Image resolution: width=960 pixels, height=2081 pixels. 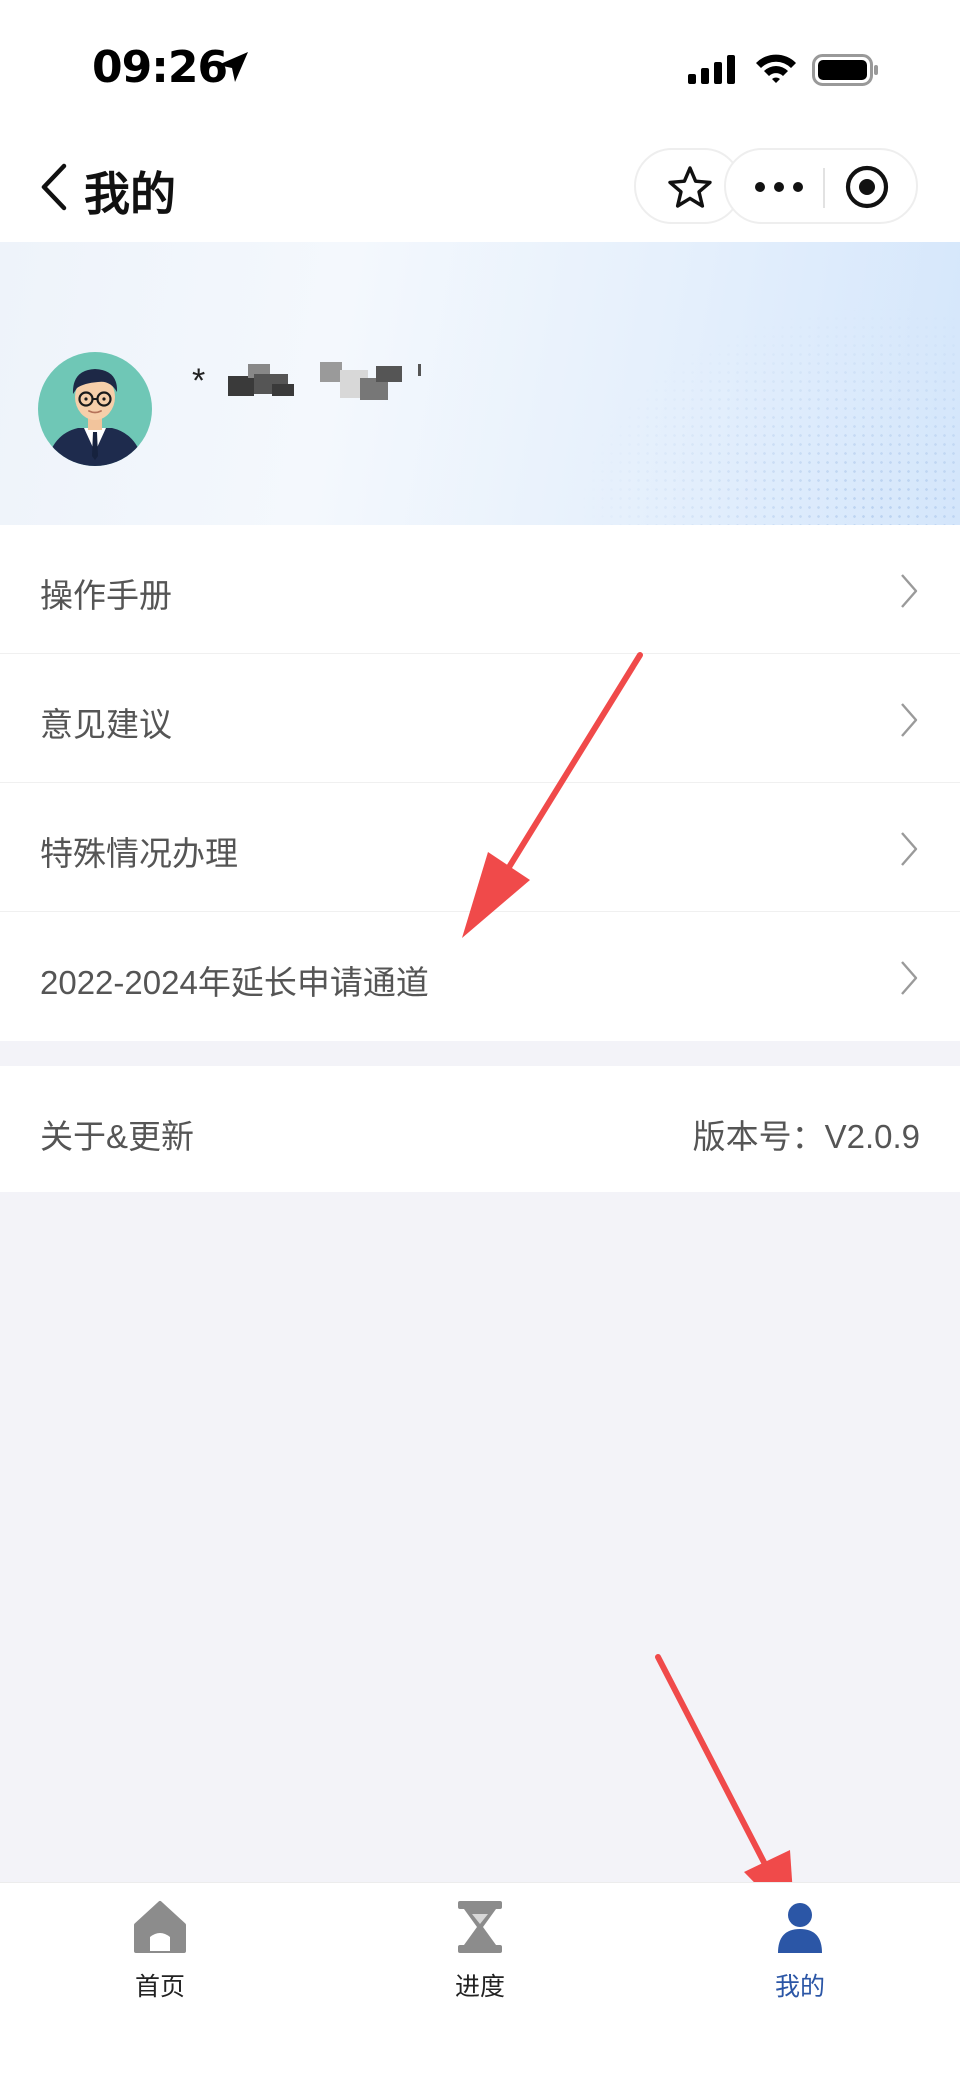 What do you see at coordinates (845, 70) in the screenshot?
I see `battery-icon` at bounding box center [845, 70].